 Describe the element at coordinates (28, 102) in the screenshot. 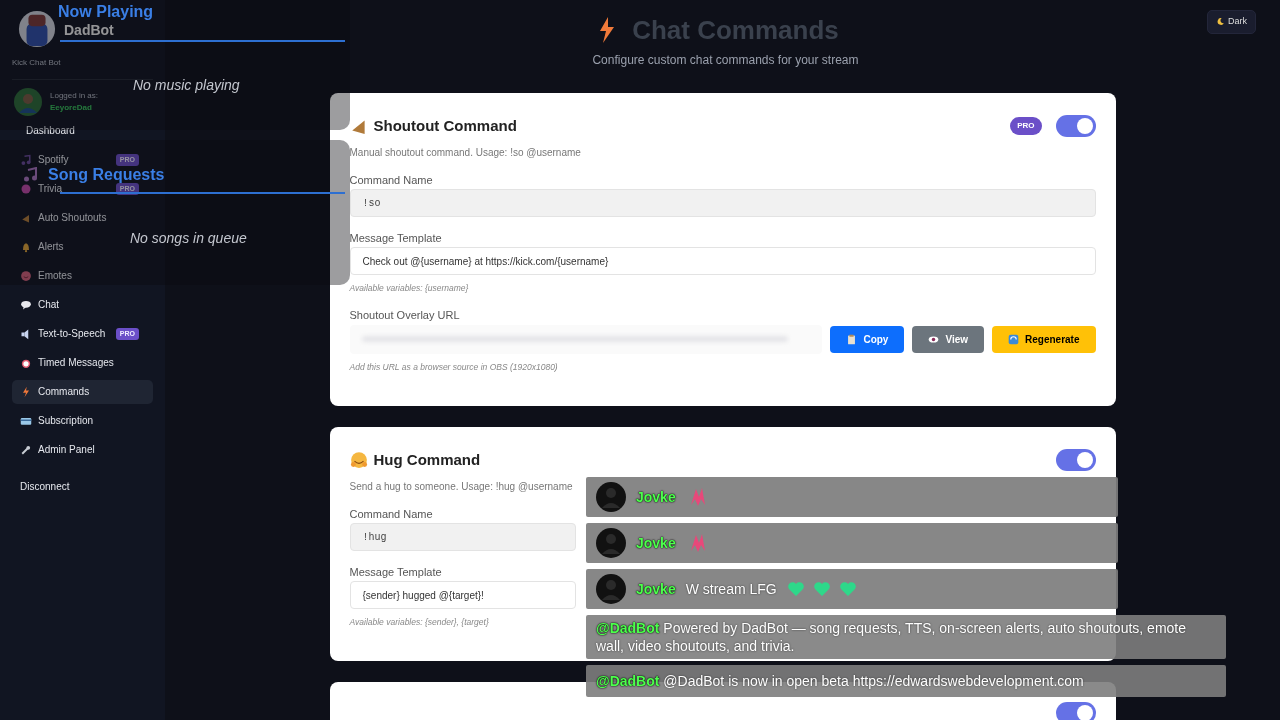

I see `user-avatar` at that location.